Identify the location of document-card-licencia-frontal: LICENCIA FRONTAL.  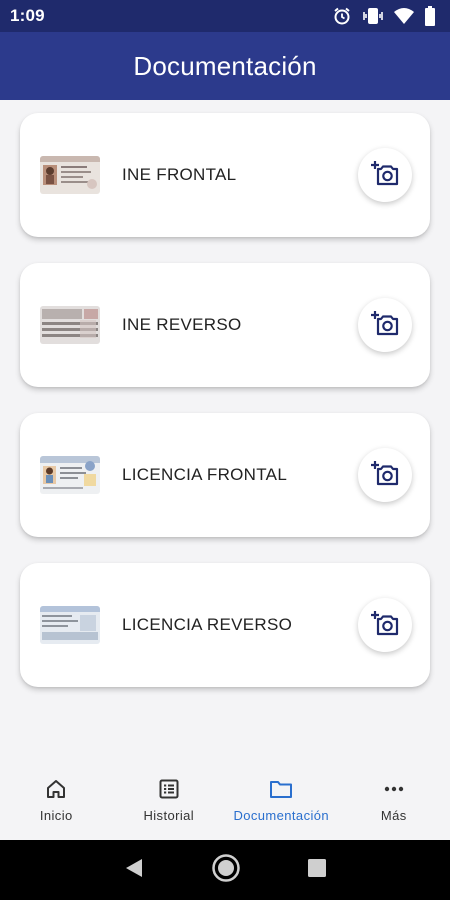
(225, 475).